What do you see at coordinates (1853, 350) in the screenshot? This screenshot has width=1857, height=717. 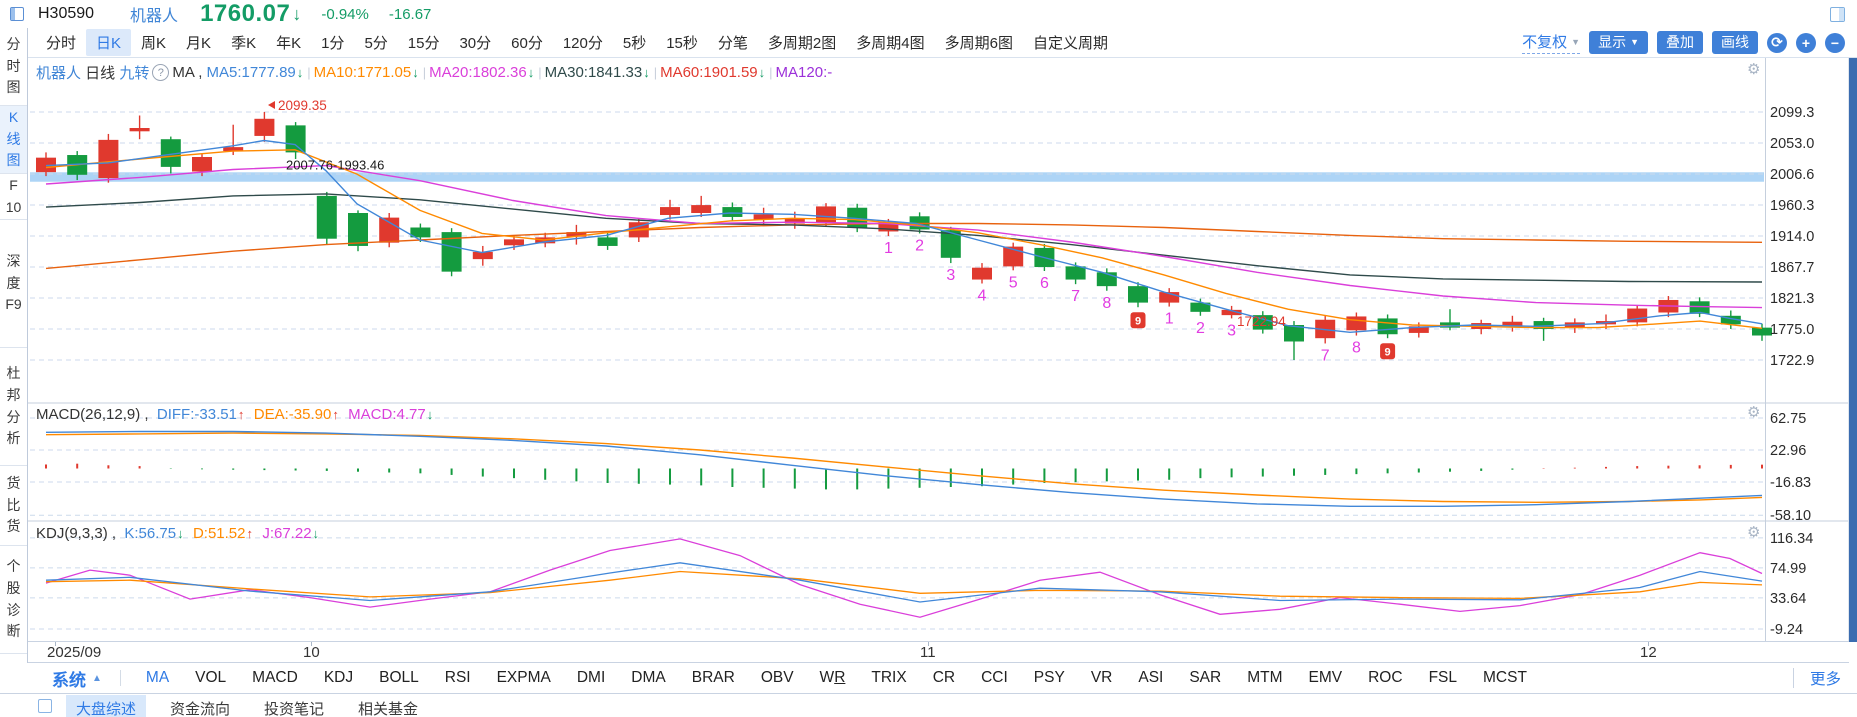 I see `vertical-scrollbar` at bounding box center [1853, 350].